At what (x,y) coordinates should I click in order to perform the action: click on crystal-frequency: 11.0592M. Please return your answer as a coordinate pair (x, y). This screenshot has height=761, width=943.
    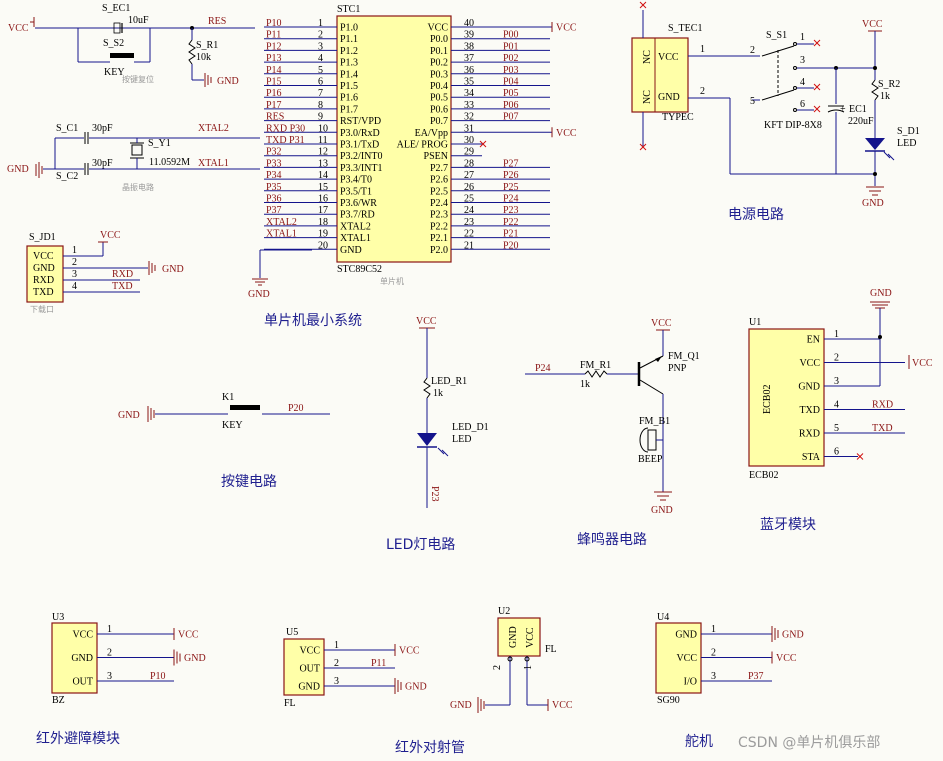
    Looking at the image, I should click on (169, 162).